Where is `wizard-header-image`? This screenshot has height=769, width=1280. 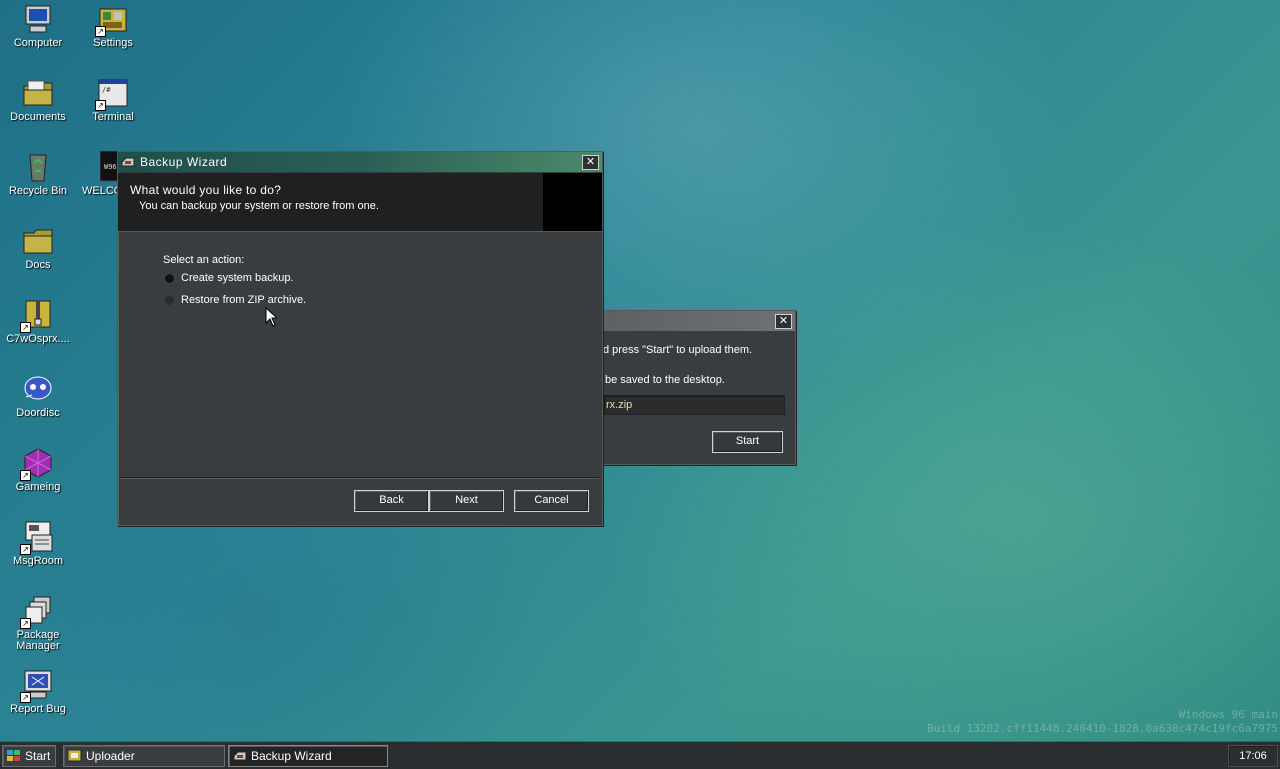
wizard-header-image is located at coordinates (572, 202).